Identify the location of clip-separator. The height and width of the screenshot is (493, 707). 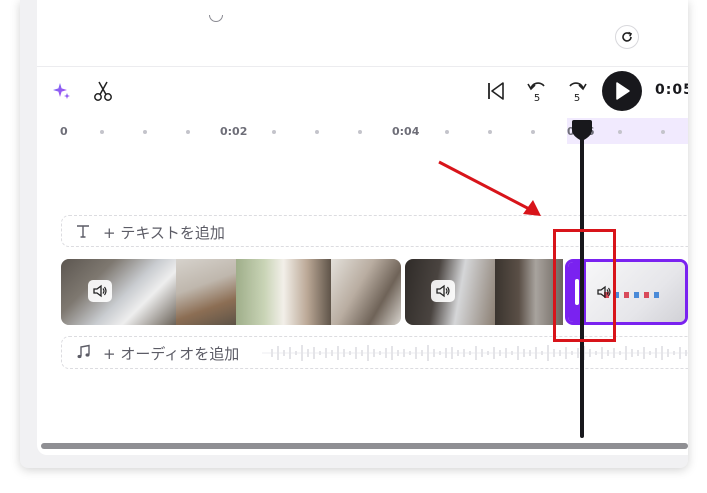
(403, 292).